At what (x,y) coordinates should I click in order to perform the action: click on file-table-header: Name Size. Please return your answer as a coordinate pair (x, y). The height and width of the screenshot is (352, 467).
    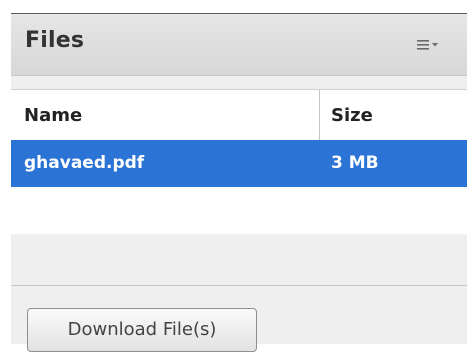
    Looking at the image, I should click on (239, 115).